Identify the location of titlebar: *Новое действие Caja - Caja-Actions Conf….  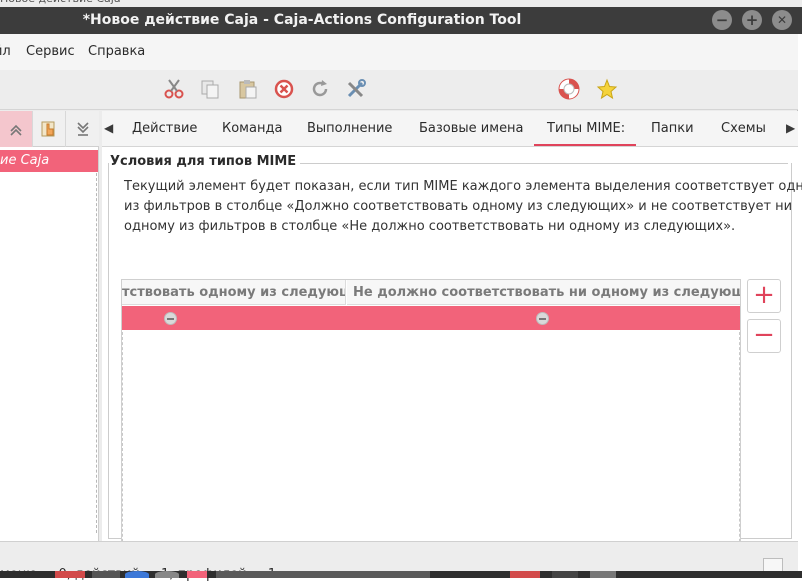
(401, 20).